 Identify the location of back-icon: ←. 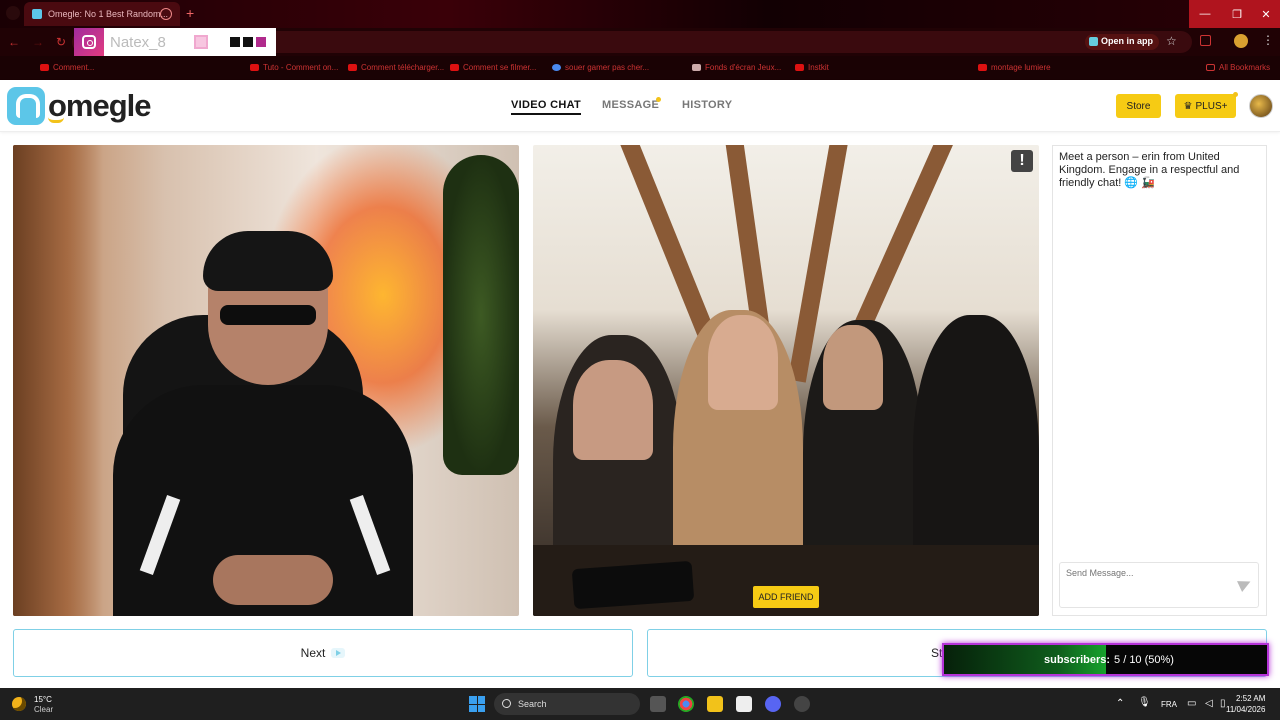
(14, 42).